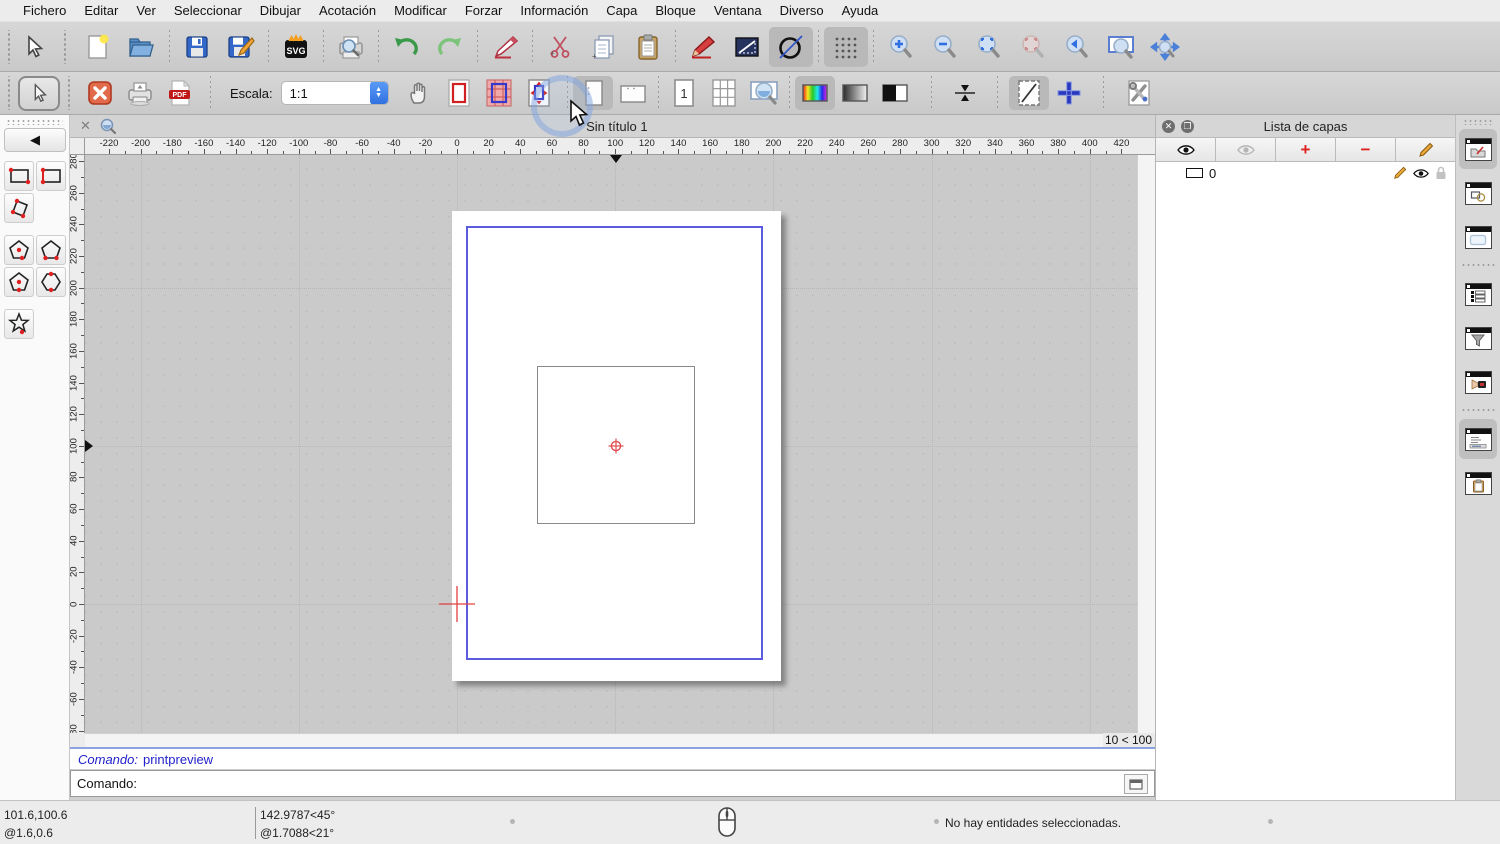  I want to click on undo-button, so click(406, 47).